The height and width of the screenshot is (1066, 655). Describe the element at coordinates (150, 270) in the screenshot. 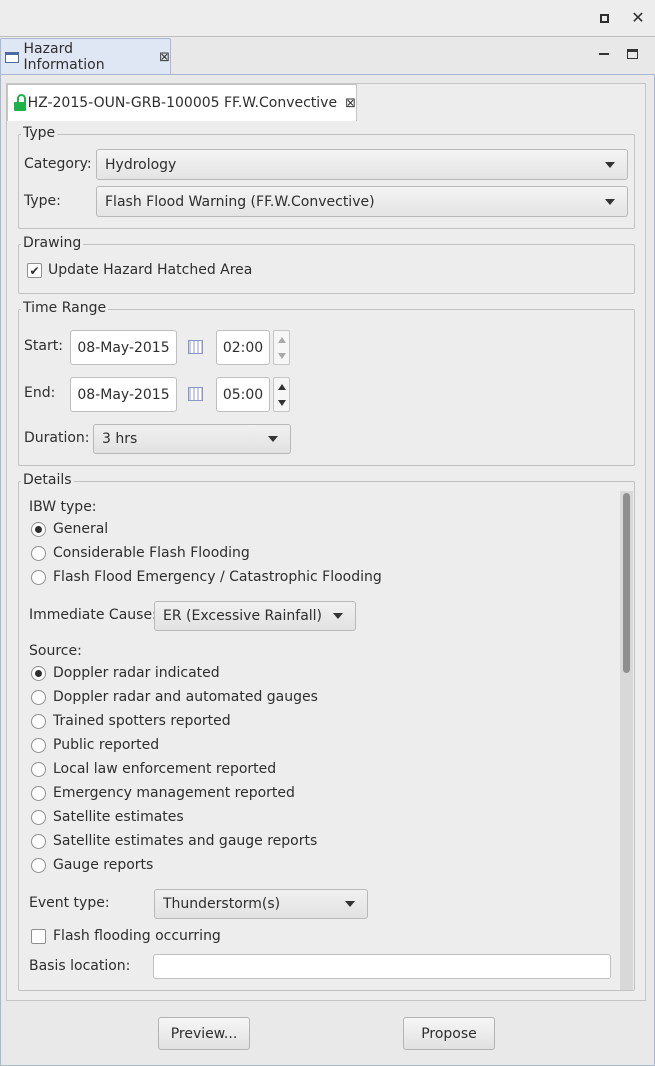

I see `update-hatched-label: Update Hazard Hatched Area` at that location.